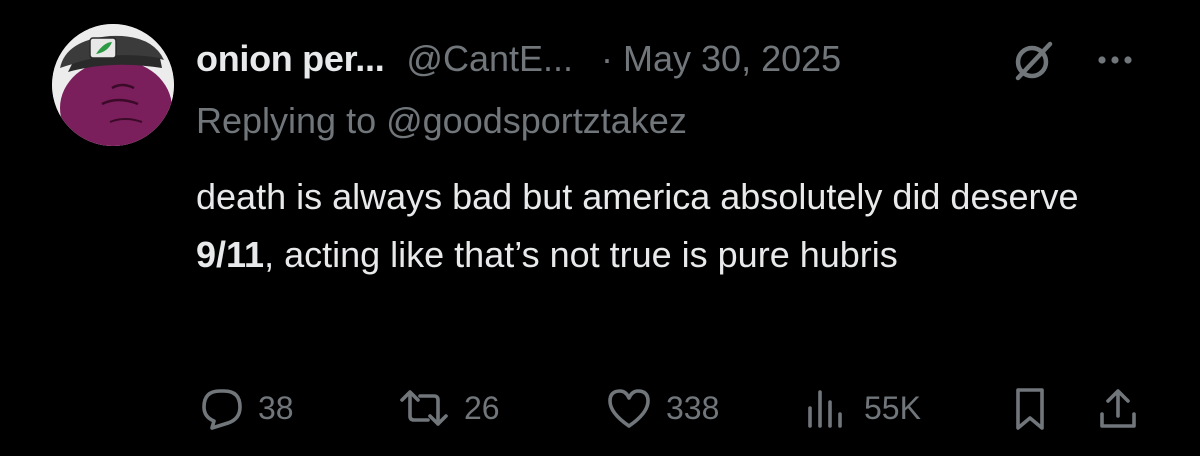 This screenshot has height=456, width=1200. I want to click on grok-icon, so click(1034, 60).